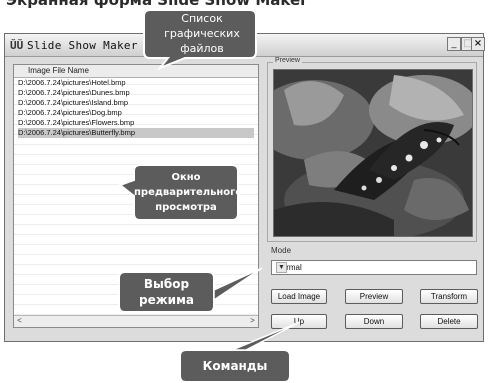  What do you see at coordinates (166, 292) in the screenshot?
I see `callout-mode-select: Выбор режима` at bounding box center [166, 292].